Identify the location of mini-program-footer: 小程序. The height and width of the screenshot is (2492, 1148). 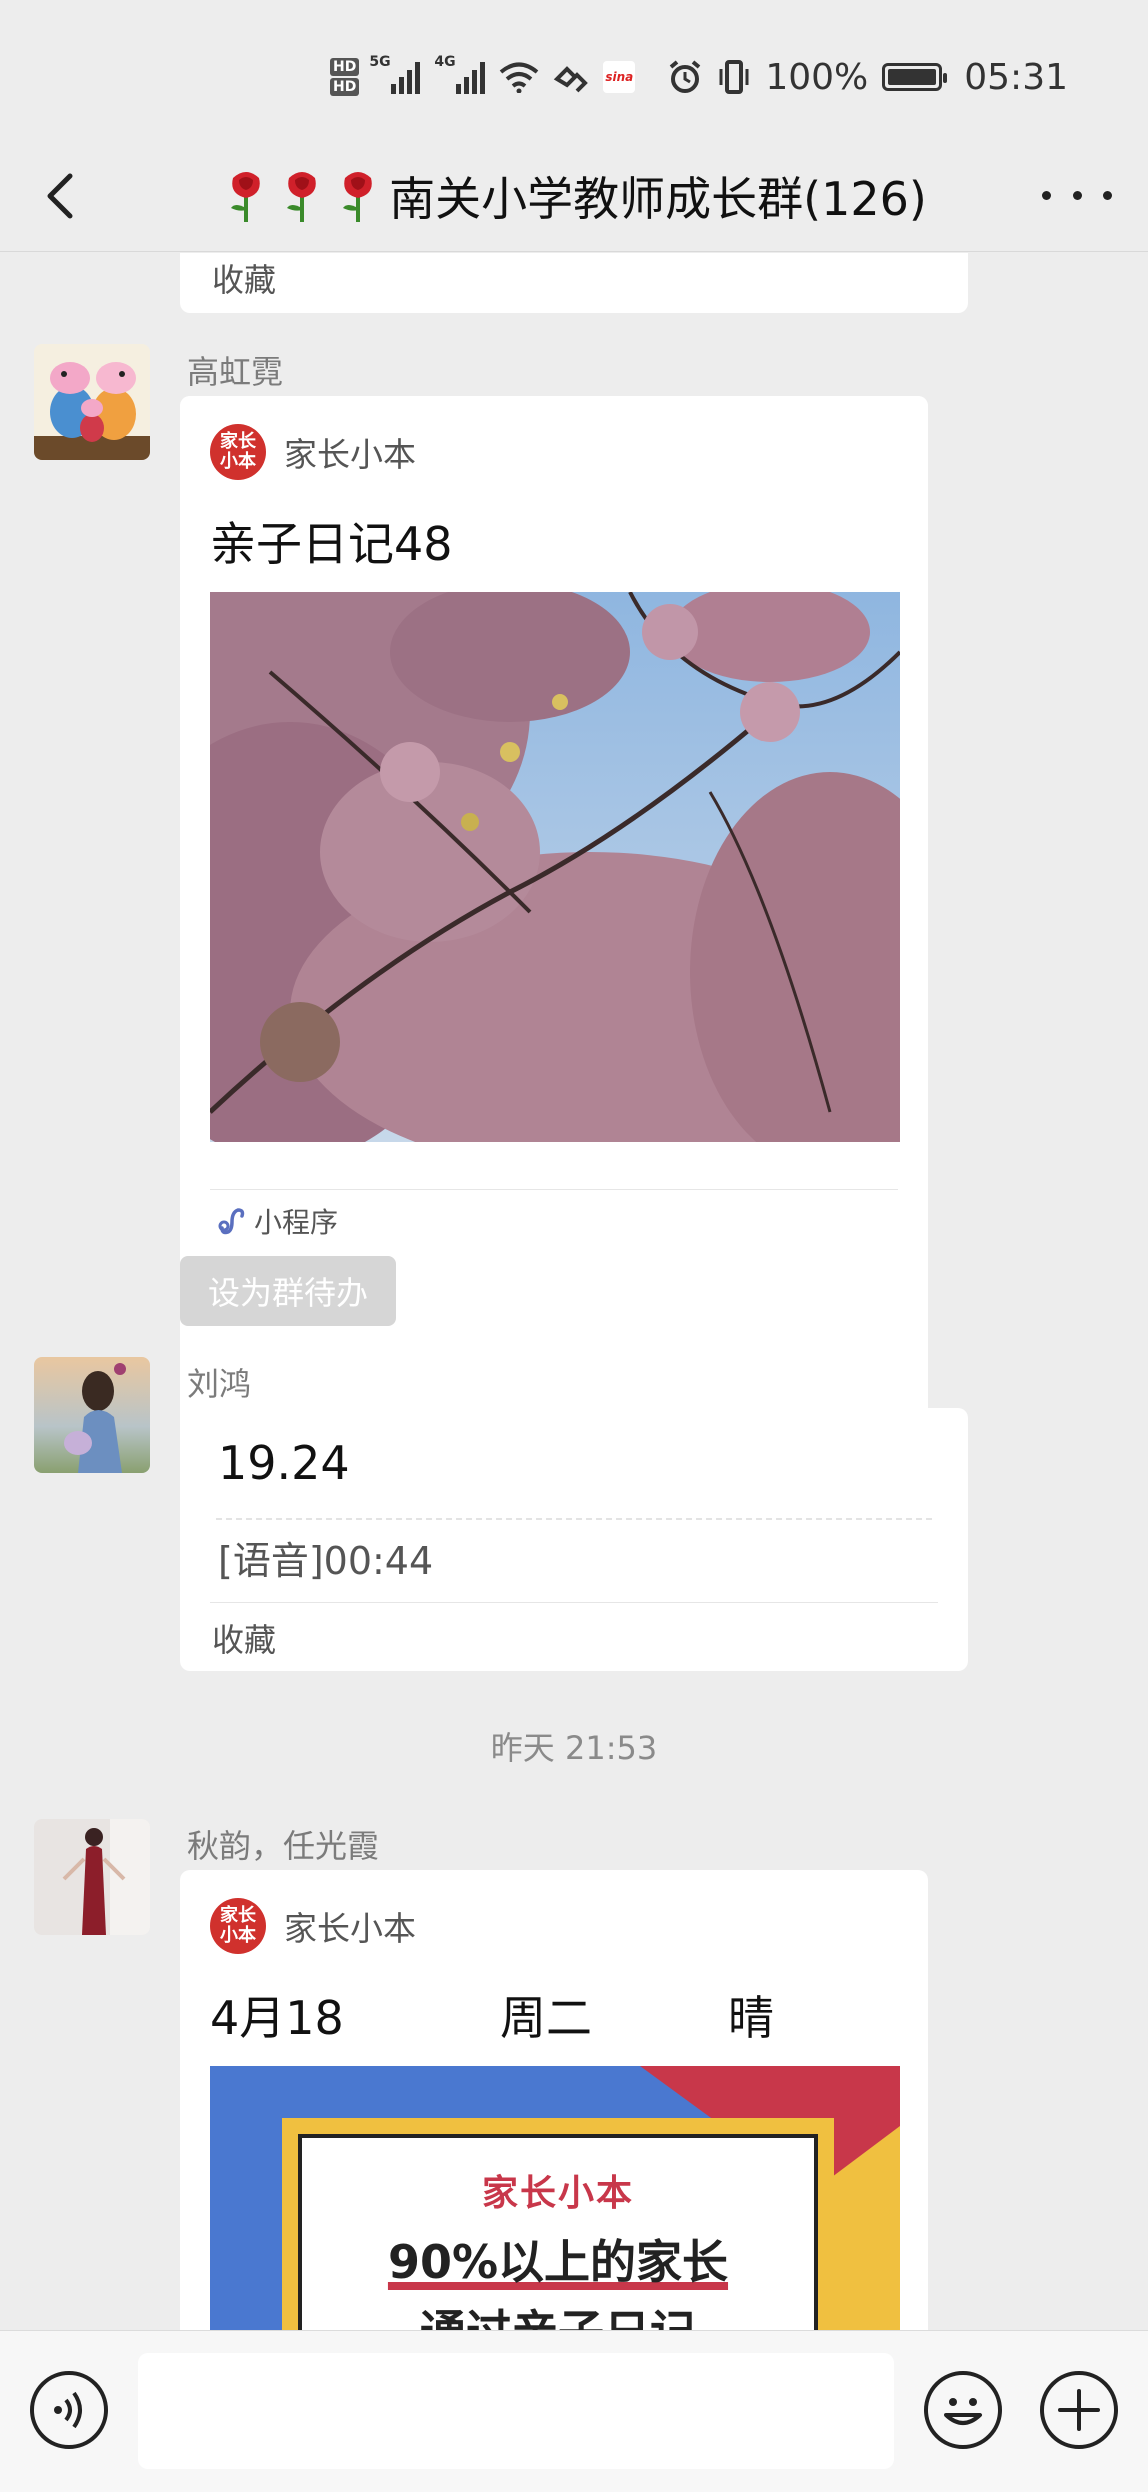
(277, 1221).